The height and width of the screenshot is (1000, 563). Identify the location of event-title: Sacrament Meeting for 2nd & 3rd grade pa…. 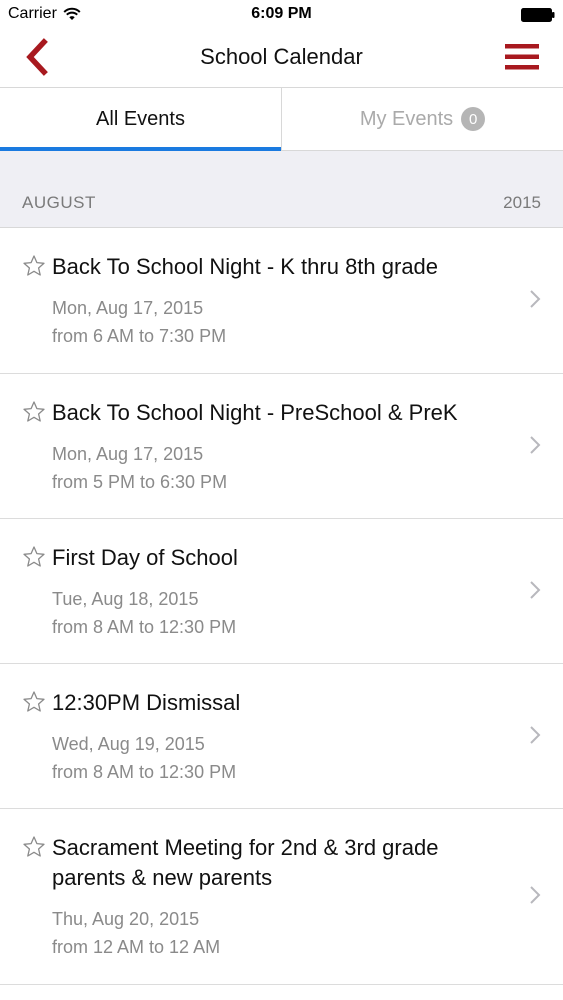
(245, 862).